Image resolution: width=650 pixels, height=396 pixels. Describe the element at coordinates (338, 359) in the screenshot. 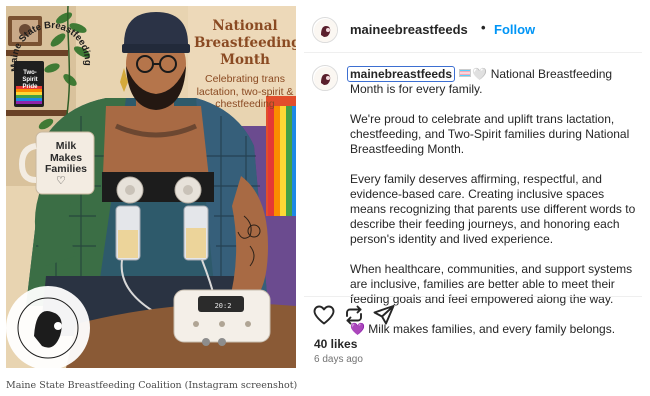

I see `post-timestamp: 6 days ago` at that location.